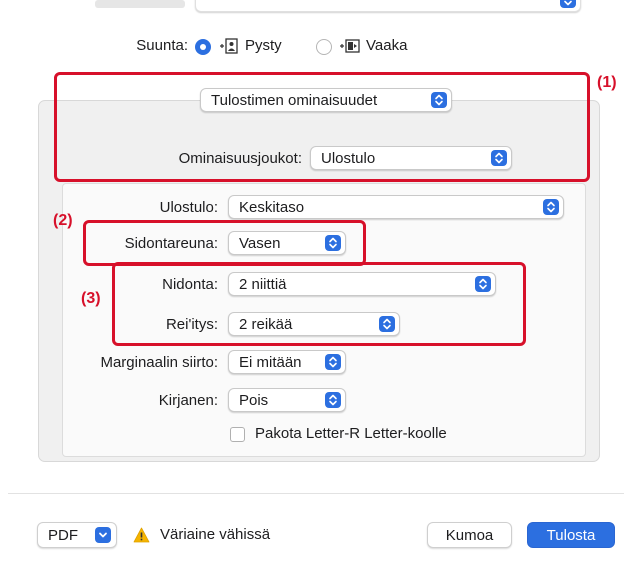 This screenshot has width=630, height=567. What do you see at coordinates (607, 82) in the screenshot?
I see `callout-label-1: (1)` at bounding box center [607, 82].